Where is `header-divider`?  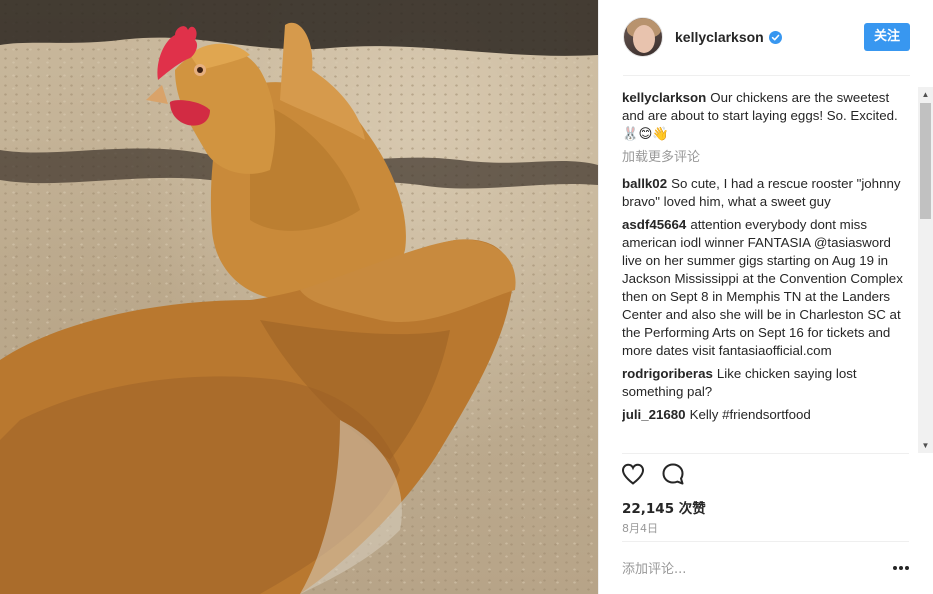
header-divider is located at coordinates (766, 75).